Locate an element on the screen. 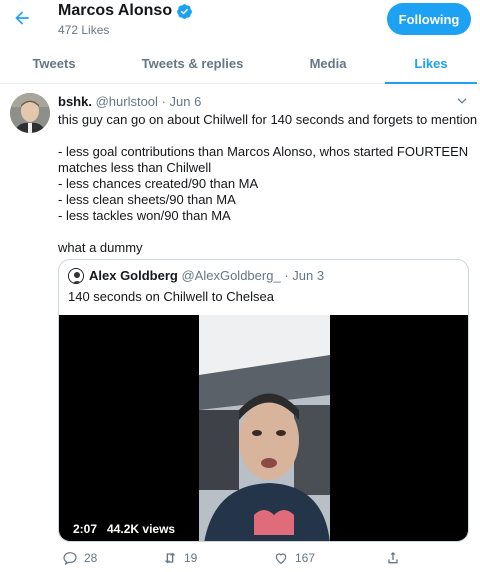  share-button is located at coordinates (393, 558).